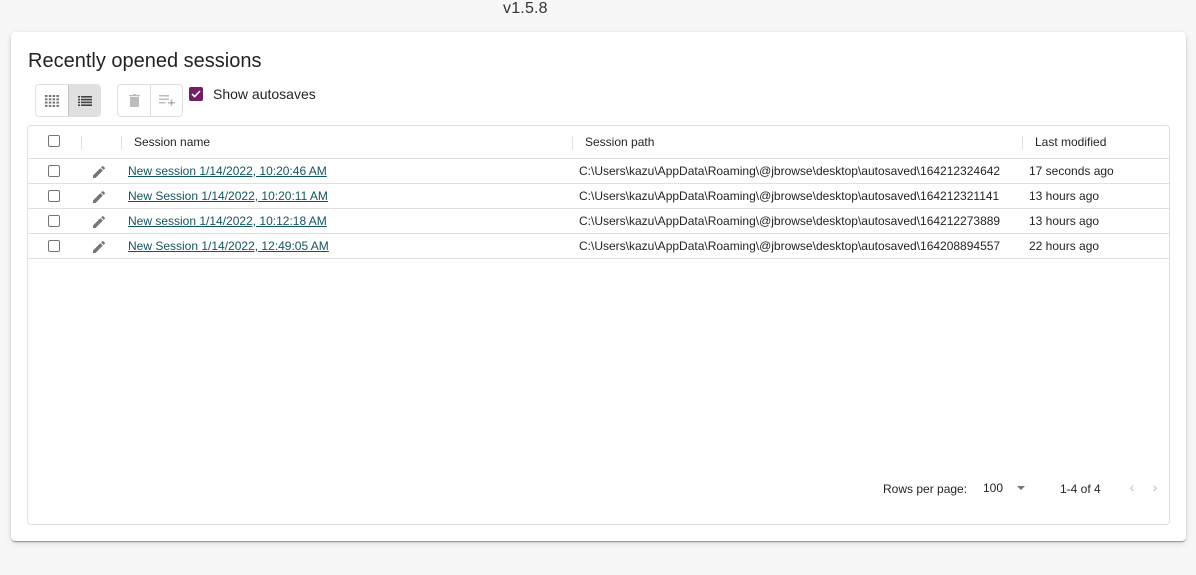  What do you see at coordinates (227, 221) in the screenshot?
I see `session-name-link: New session 1/14/2022, 10:12:18 AM` at bounding box center [227, 221].